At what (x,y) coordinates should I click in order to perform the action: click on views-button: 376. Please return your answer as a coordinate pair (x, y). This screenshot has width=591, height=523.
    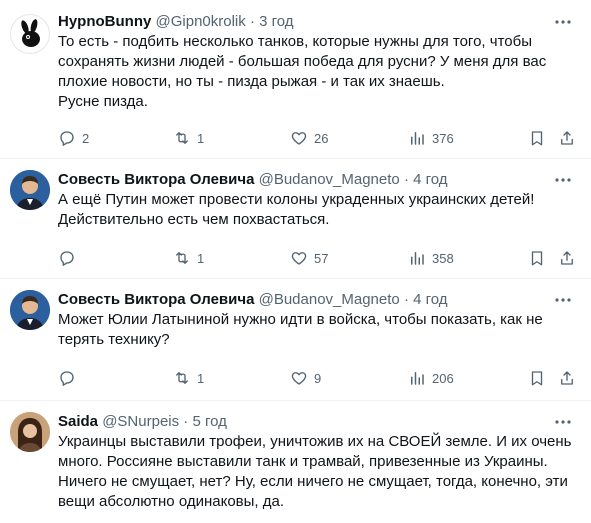
    Looking at the image, I should click on (431, 138).